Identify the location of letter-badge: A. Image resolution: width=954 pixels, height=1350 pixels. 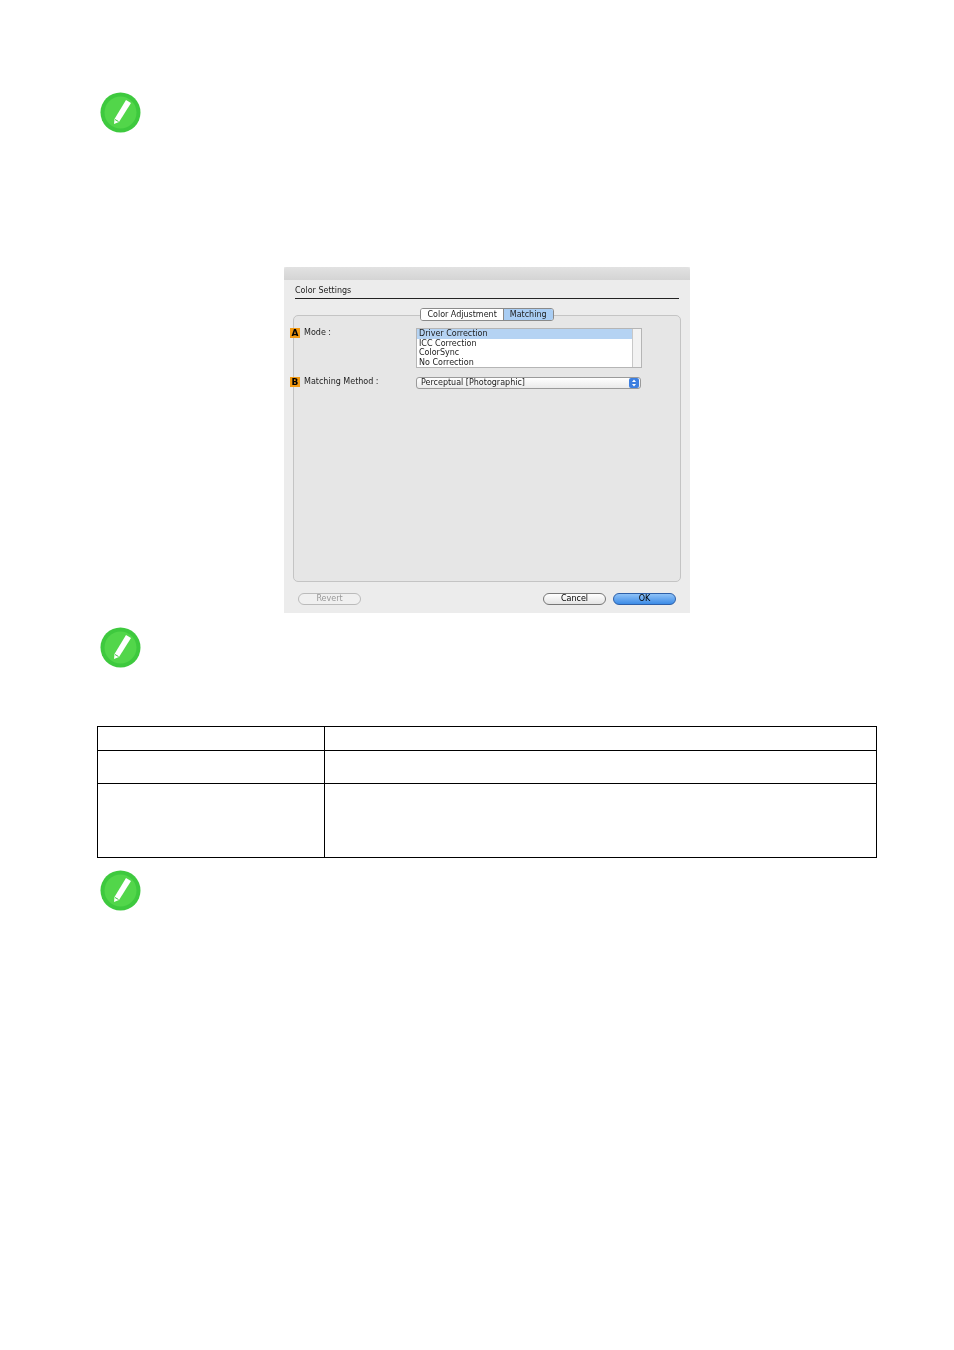
(295, 333).